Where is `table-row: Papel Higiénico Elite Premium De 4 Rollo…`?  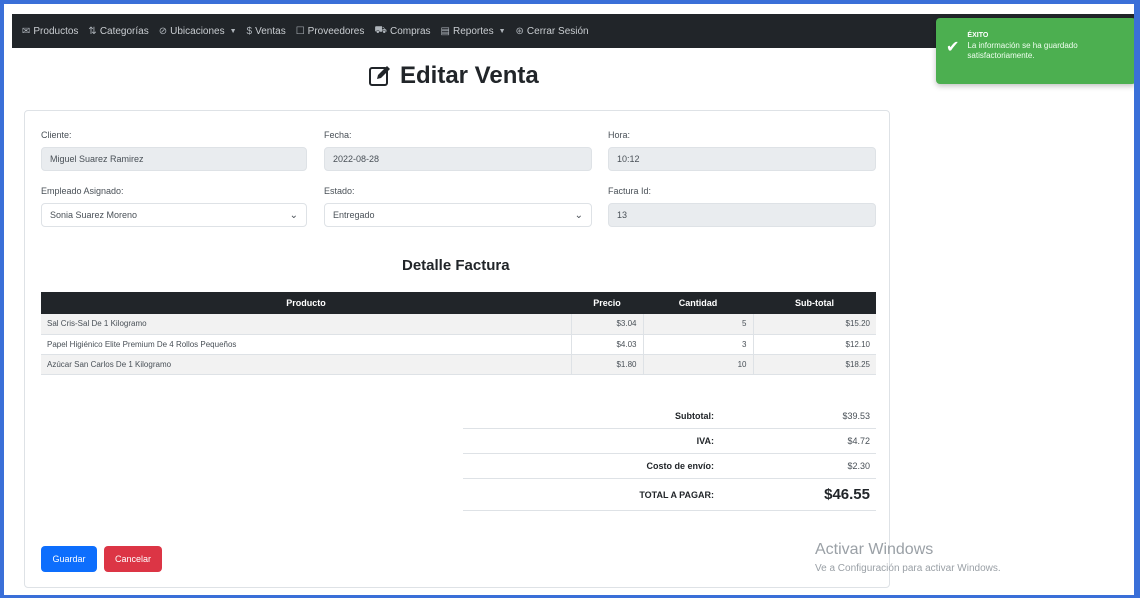
table-row: Papel Higiénico Elite Premium De 4 Rollo… is located at coordinates (458, 344).